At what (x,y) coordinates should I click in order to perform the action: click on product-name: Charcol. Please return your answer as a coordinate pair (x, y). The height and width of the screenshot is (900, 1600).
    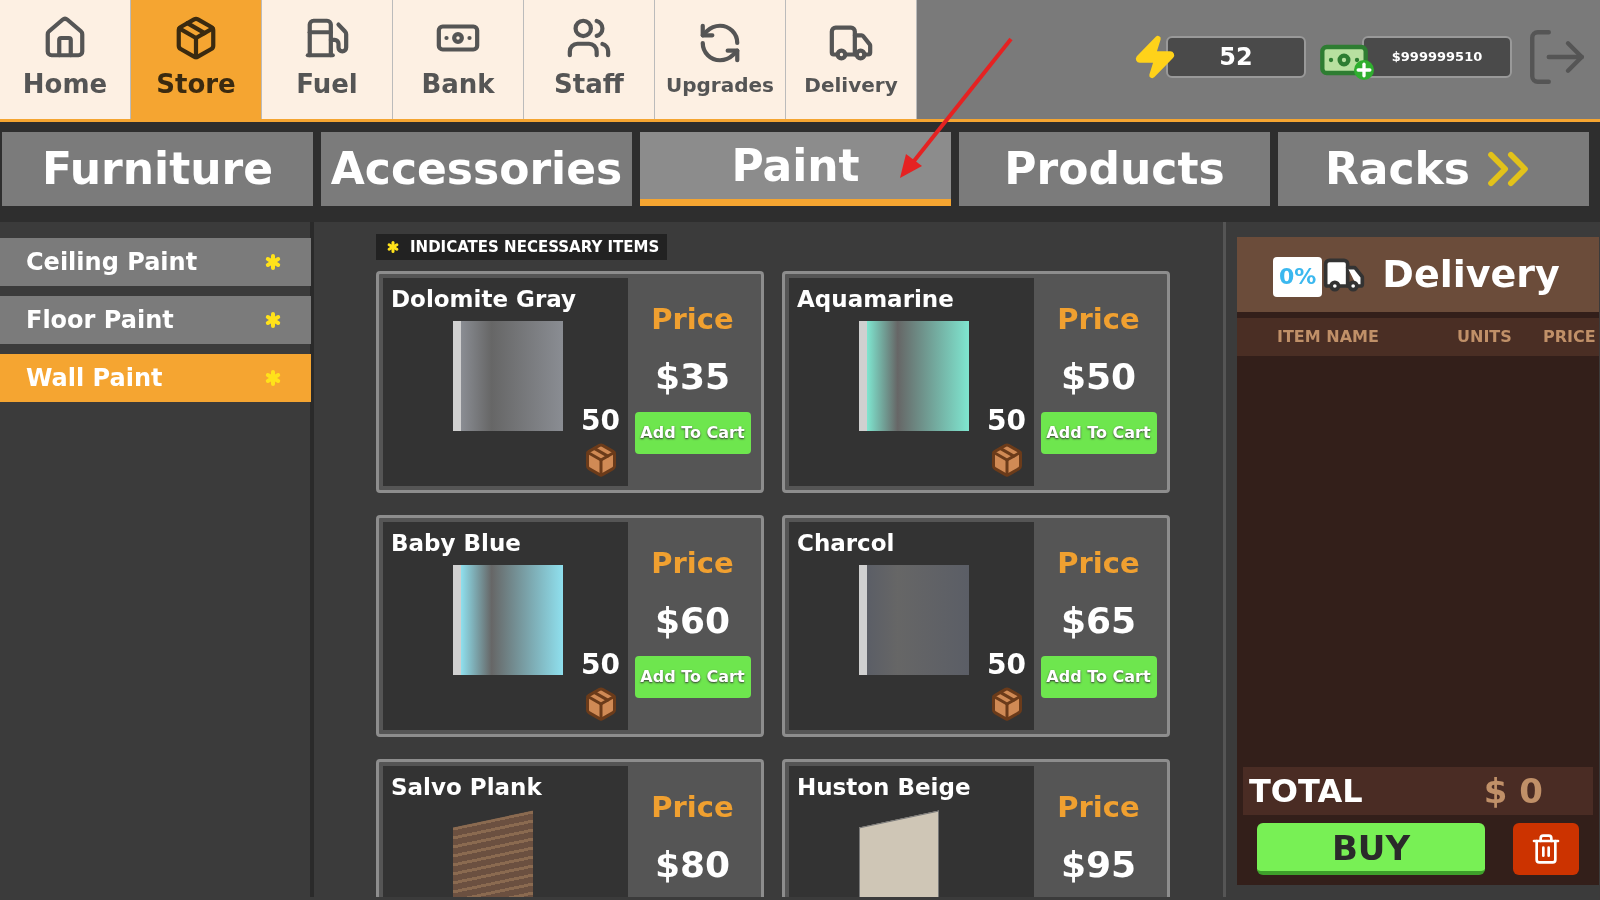
    Looking at the image, I should click on (846, 543).